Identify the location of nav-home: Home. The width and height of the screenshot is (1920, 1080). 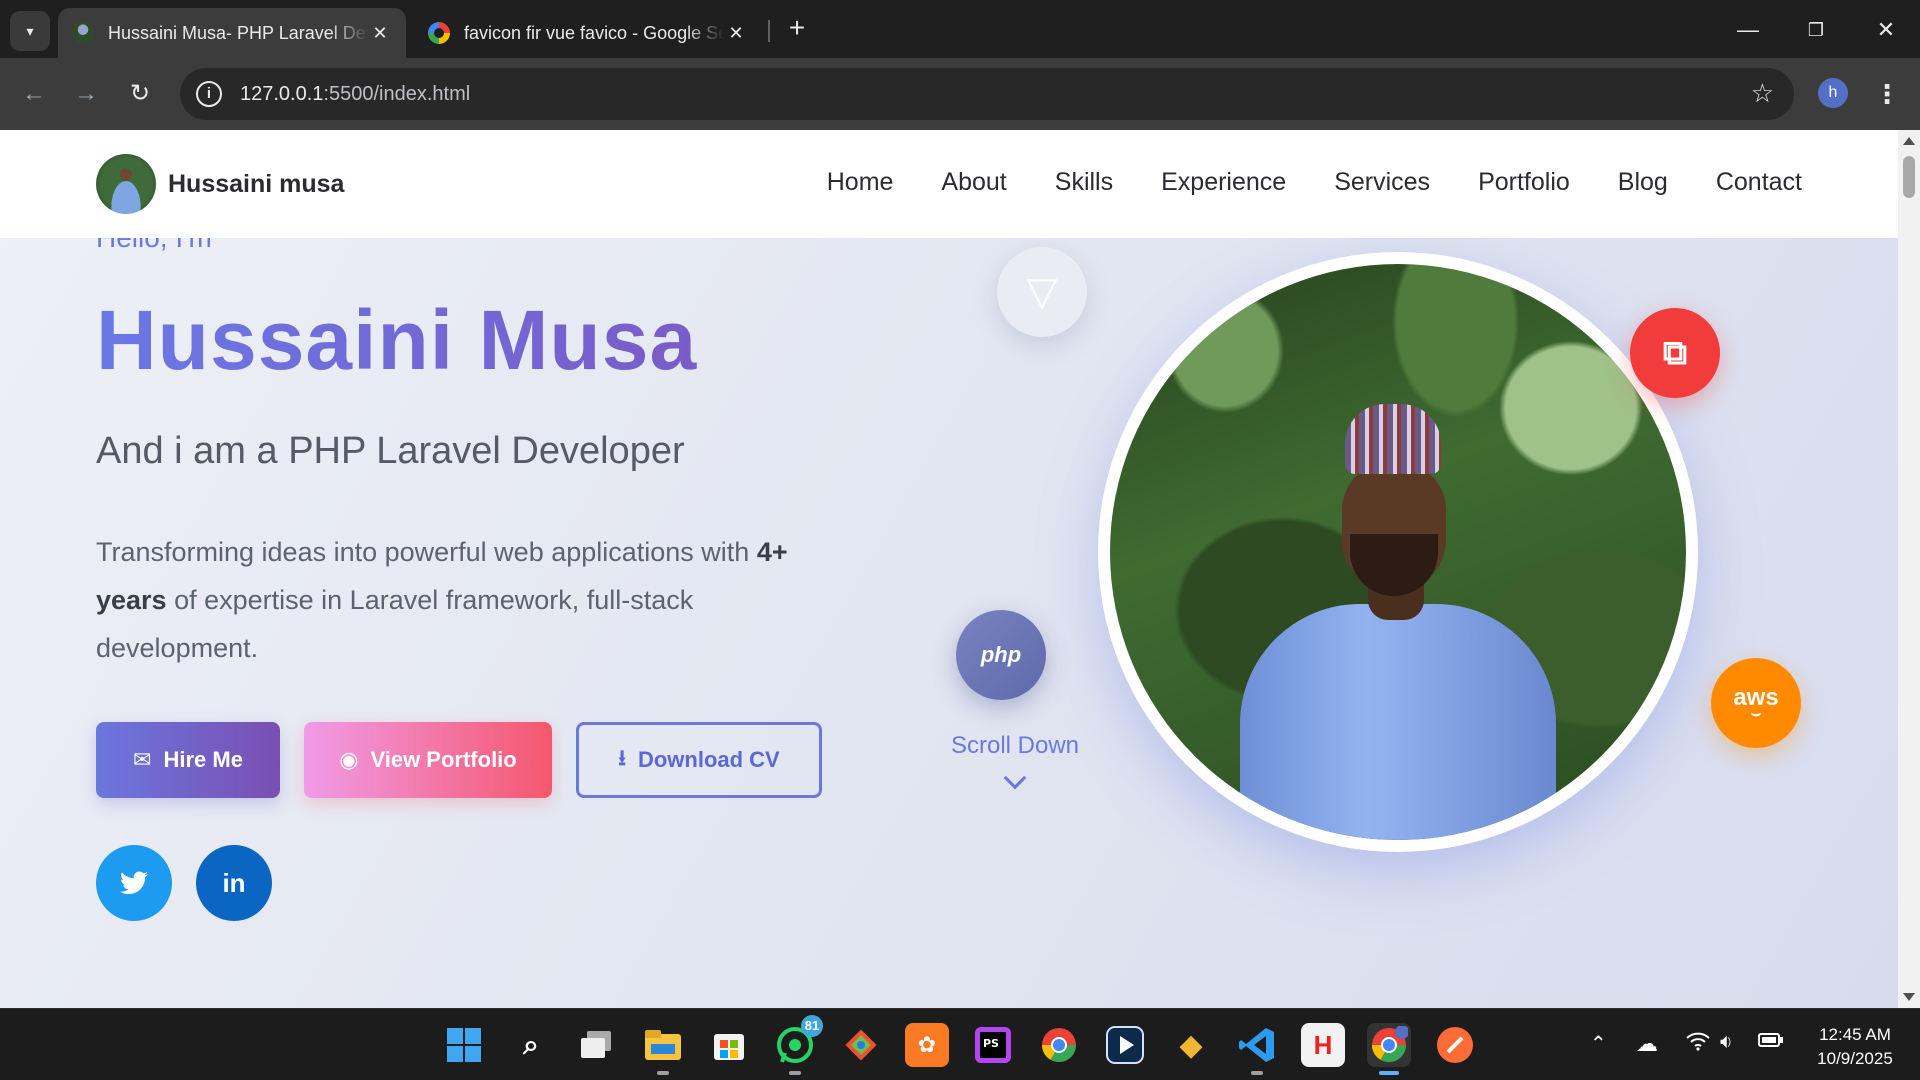
(860, 182).